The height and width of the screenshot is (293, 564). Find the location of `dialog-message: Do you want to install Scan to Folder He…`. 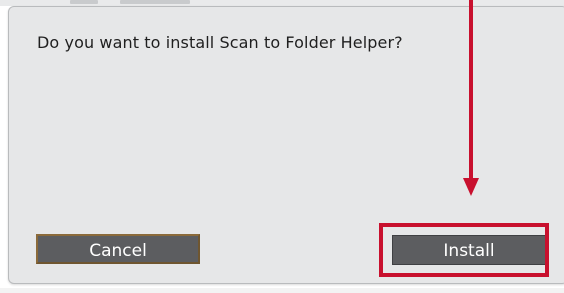

dialog-message: Do you want to install Scan to Folder He… is located at coordinates (220, 42).